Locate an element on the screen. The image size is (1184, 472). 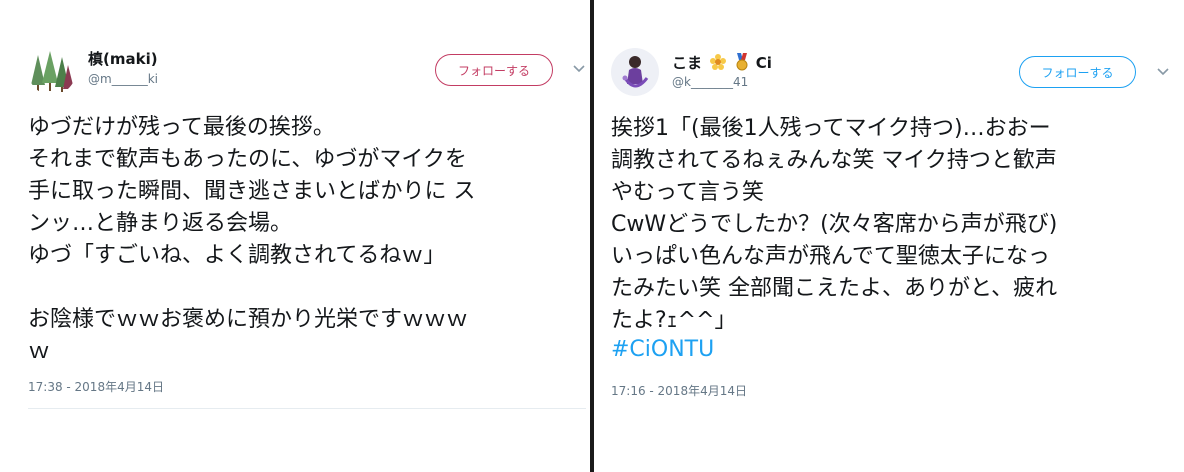
divider-line is located at coordinates (307, 408).